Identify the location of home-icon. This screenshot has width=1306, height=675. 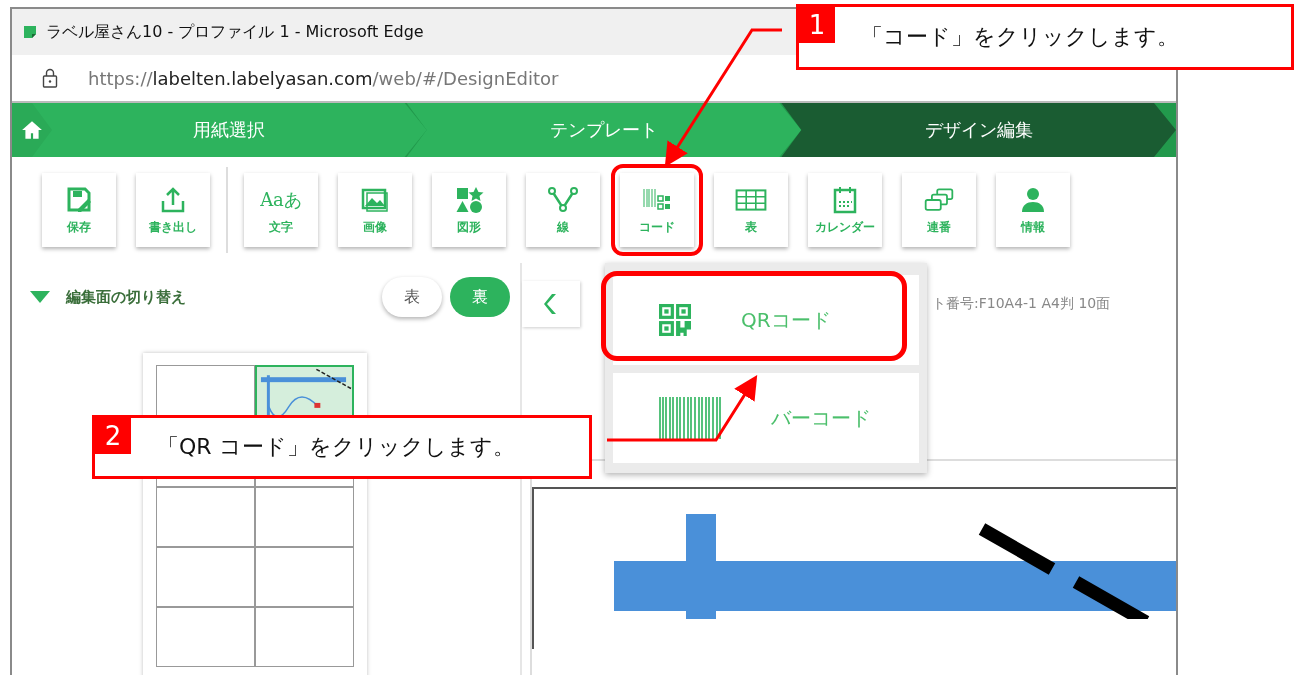
(32, 130).